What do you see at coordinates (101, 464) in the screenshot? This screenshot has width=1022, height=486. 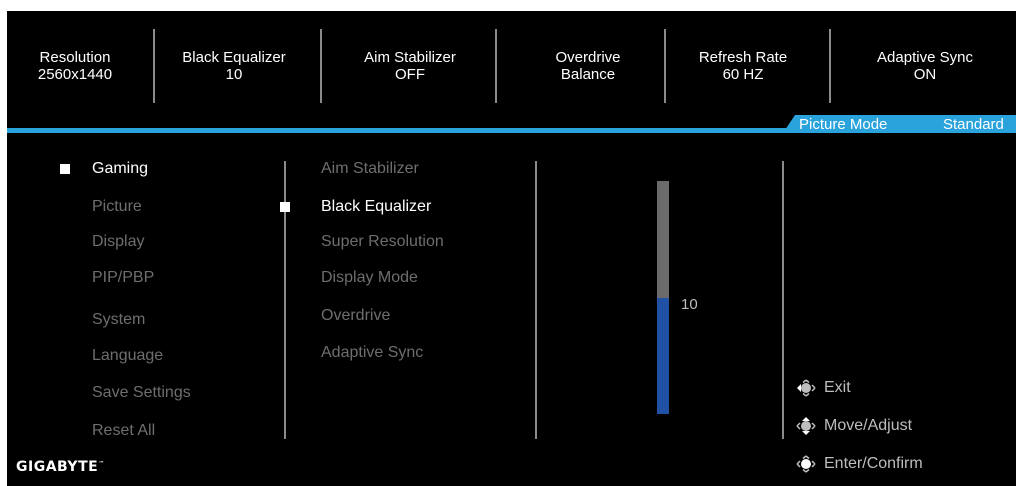 I see `logo-tm: ™` at bounding box center [101, 464].